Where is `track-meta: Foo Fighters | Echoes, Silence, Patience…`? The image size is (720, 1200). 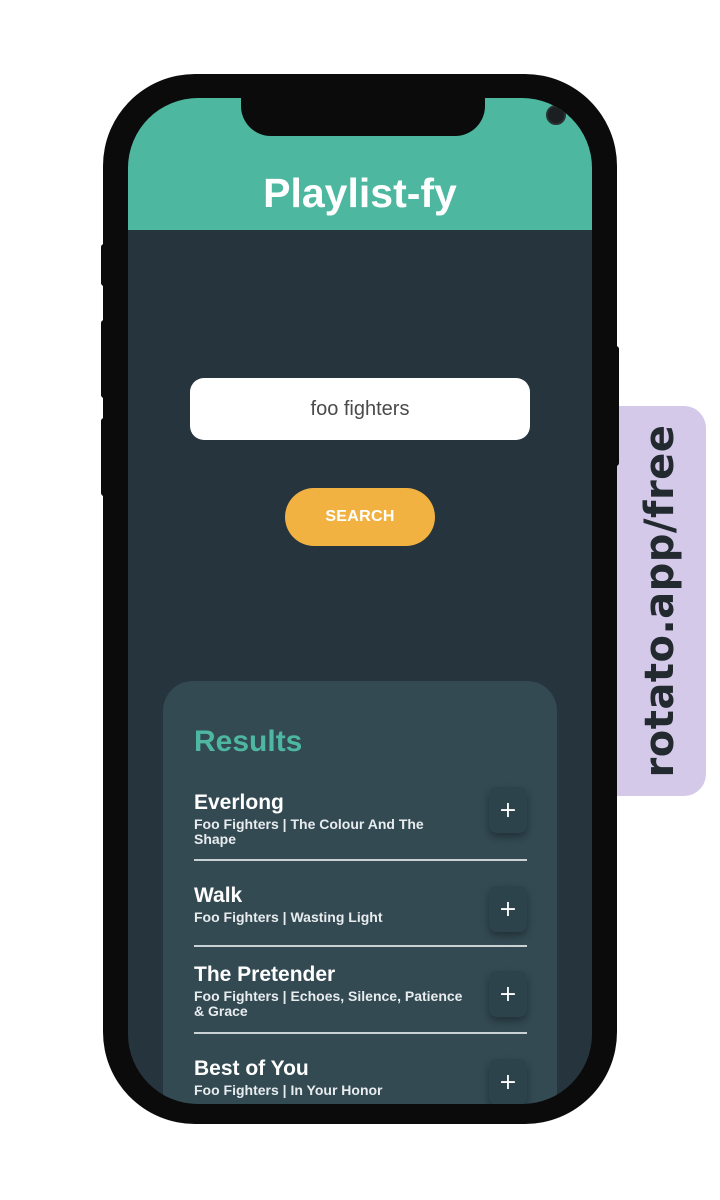 track-meta: Foo Fighters | Echoes, Silence, Patience… is located at coordinates (328, 1003).